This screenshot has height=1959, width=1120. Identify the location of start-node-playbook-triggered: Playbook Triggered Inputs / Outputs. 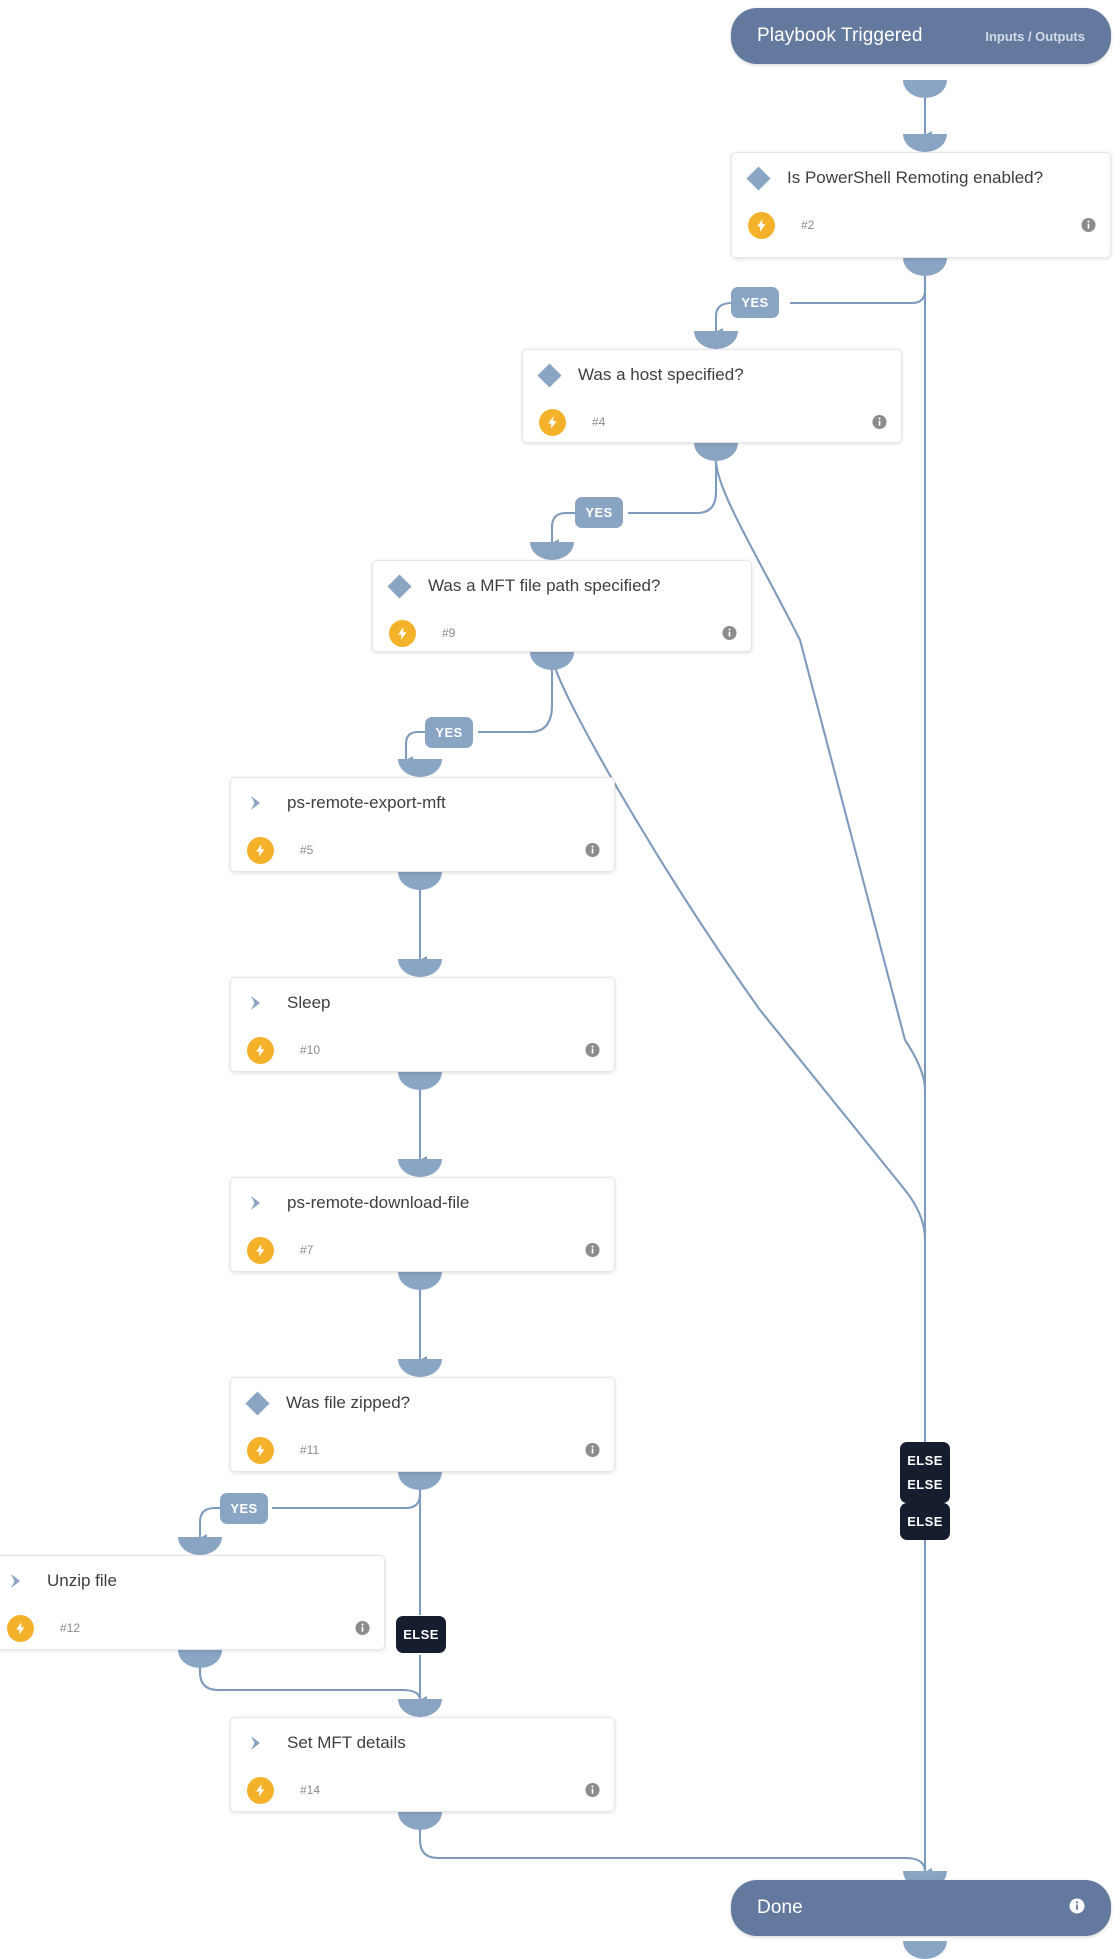
(921, 36).